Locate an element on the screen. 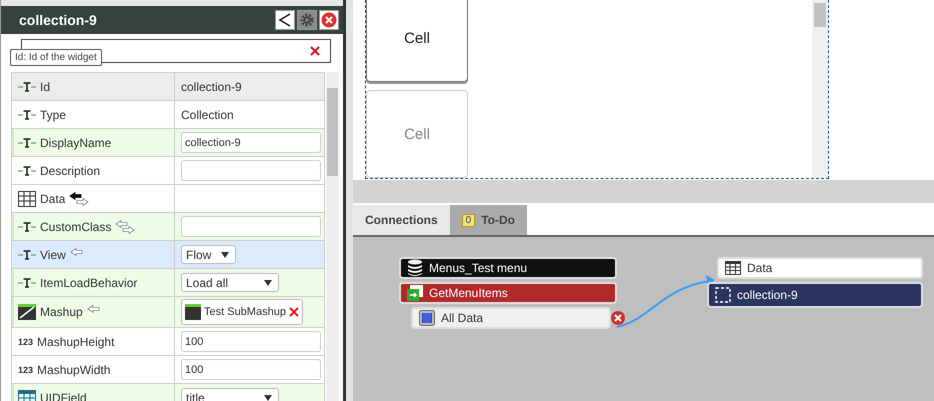 The width and height of the screenshot is (934, 401). property-name: Data is located at coordinates (53, 199).